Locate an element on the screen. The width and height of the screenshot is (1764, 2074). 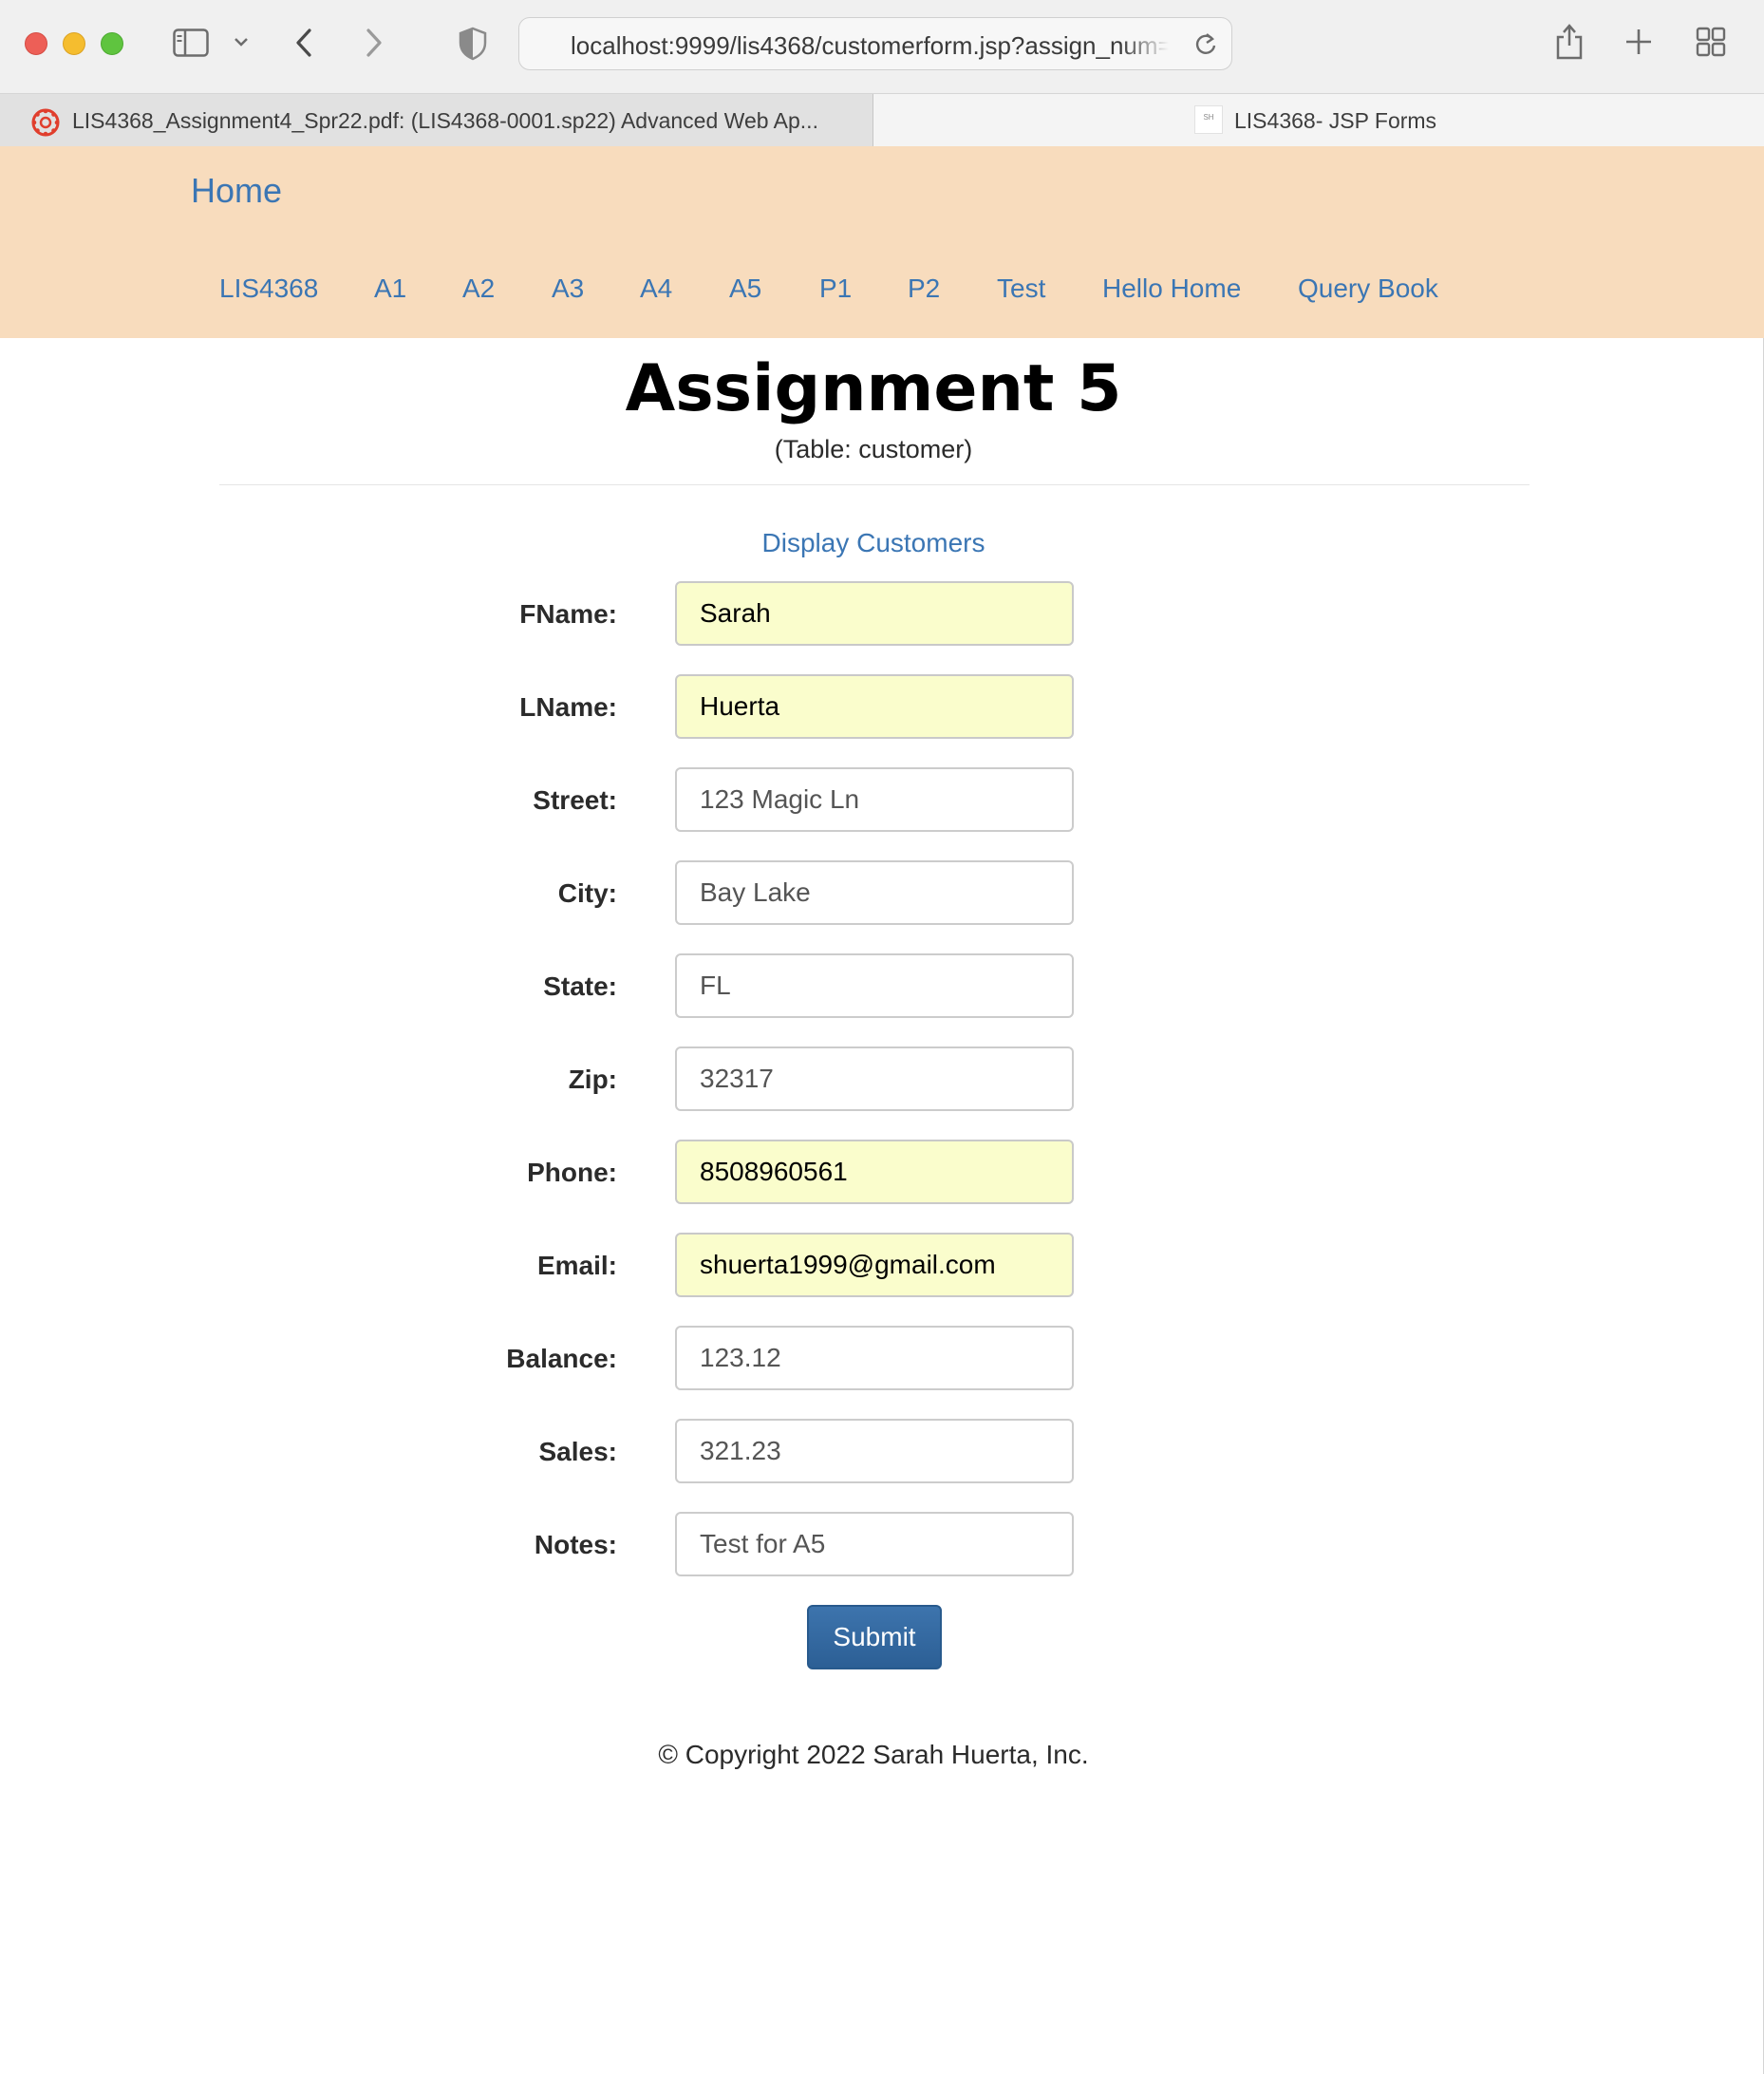
sales-input is located at coordinates (875, 1451).